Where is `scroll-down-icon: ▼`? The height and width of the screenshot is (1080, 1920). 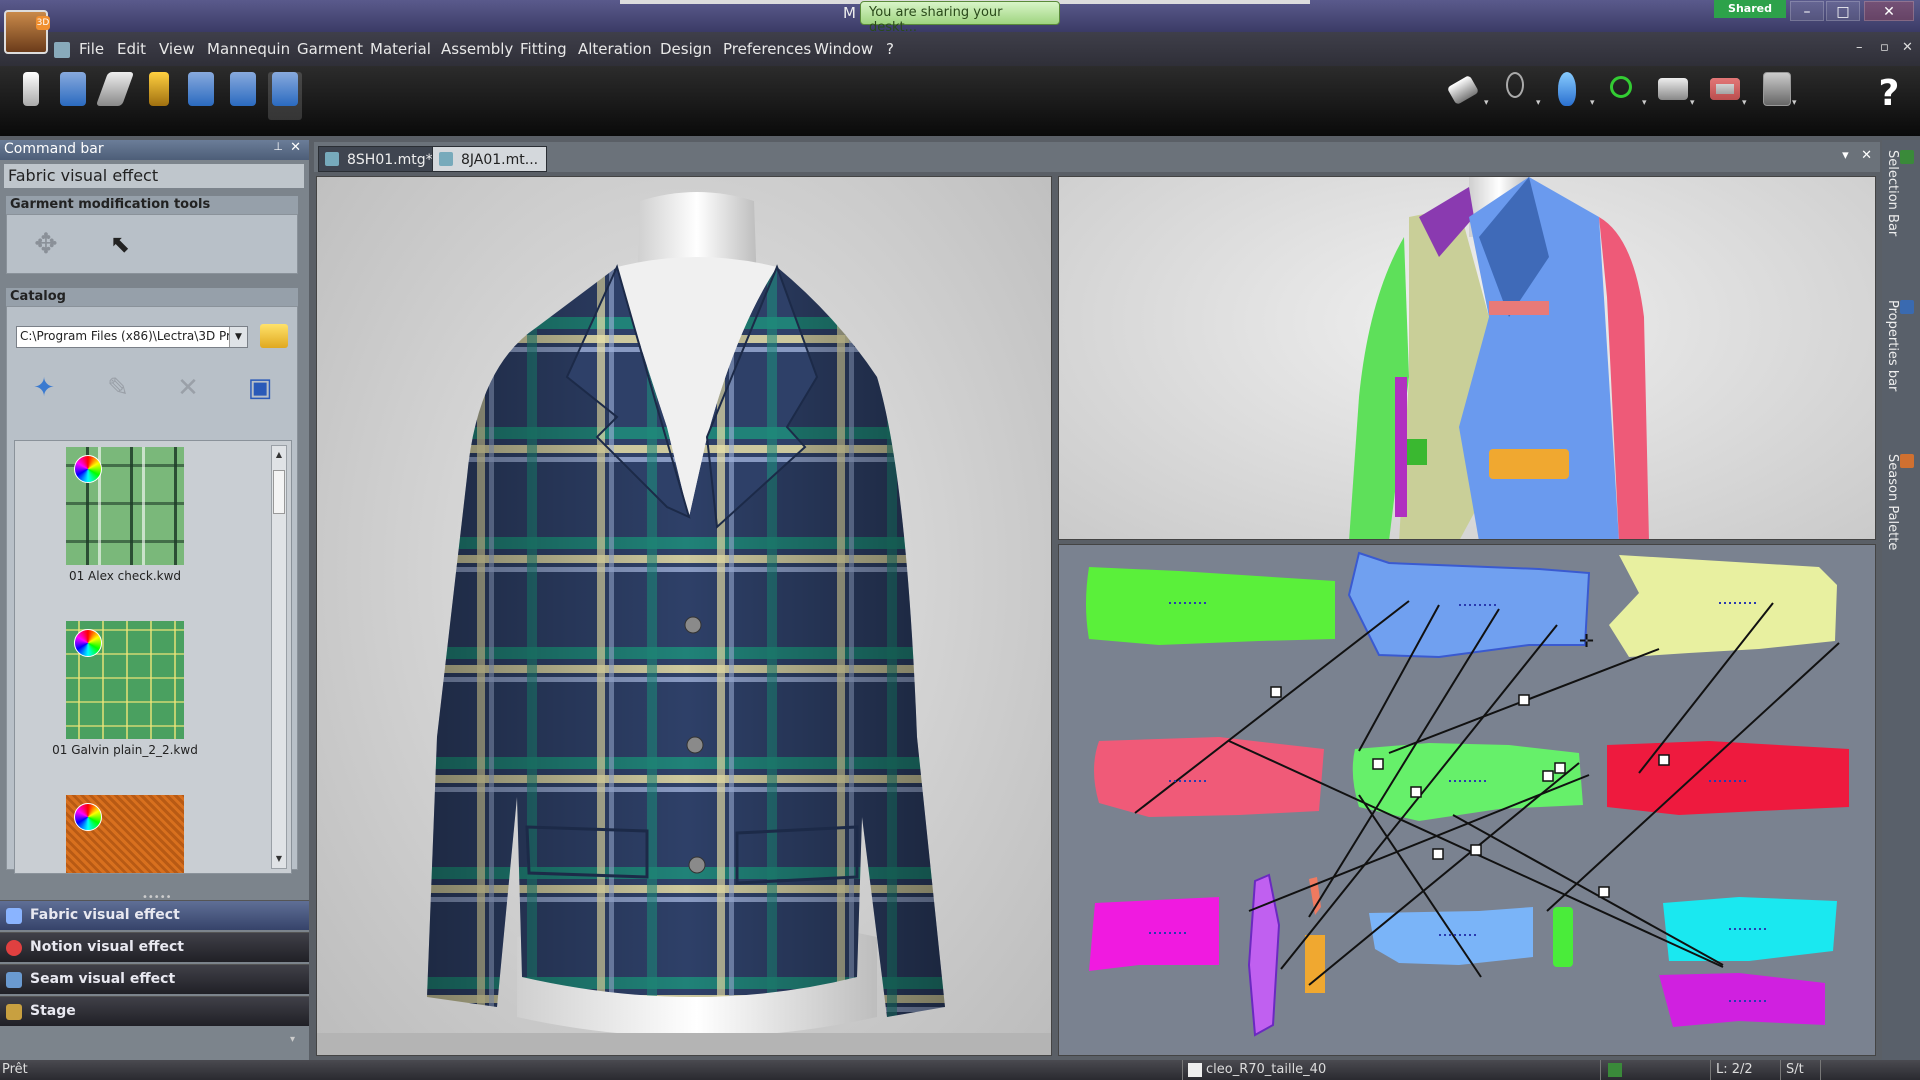 scroll-down-icon: ▼ is located at coordinates (279, 859).